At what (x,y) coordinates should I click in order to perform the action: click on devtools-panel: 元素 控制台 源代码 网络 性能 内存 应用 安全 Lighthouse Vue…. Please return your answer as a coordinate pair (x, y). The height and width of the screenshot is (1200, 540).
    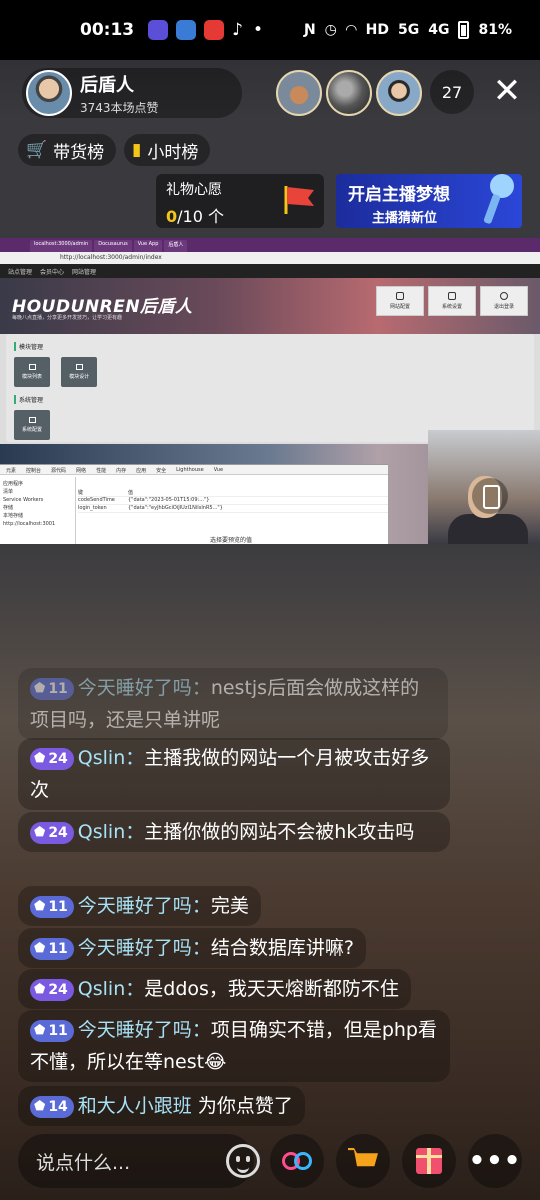
    Looking at the image, I should click on (194, 504).